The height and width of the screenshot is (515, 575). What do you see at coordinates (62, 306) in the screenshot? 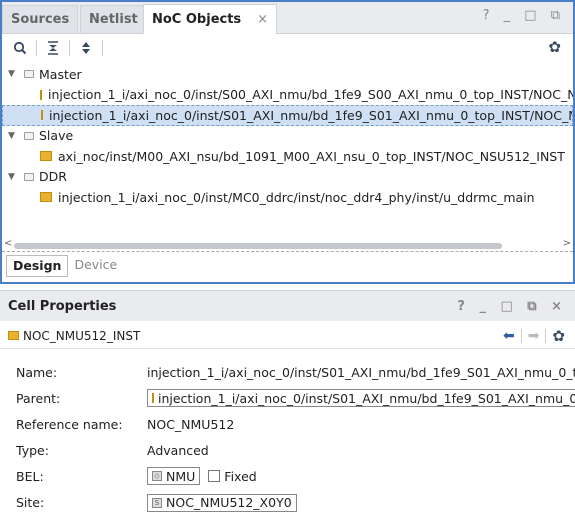
I see `panel-title: Cell Properties` at bounding box center [62, 306].